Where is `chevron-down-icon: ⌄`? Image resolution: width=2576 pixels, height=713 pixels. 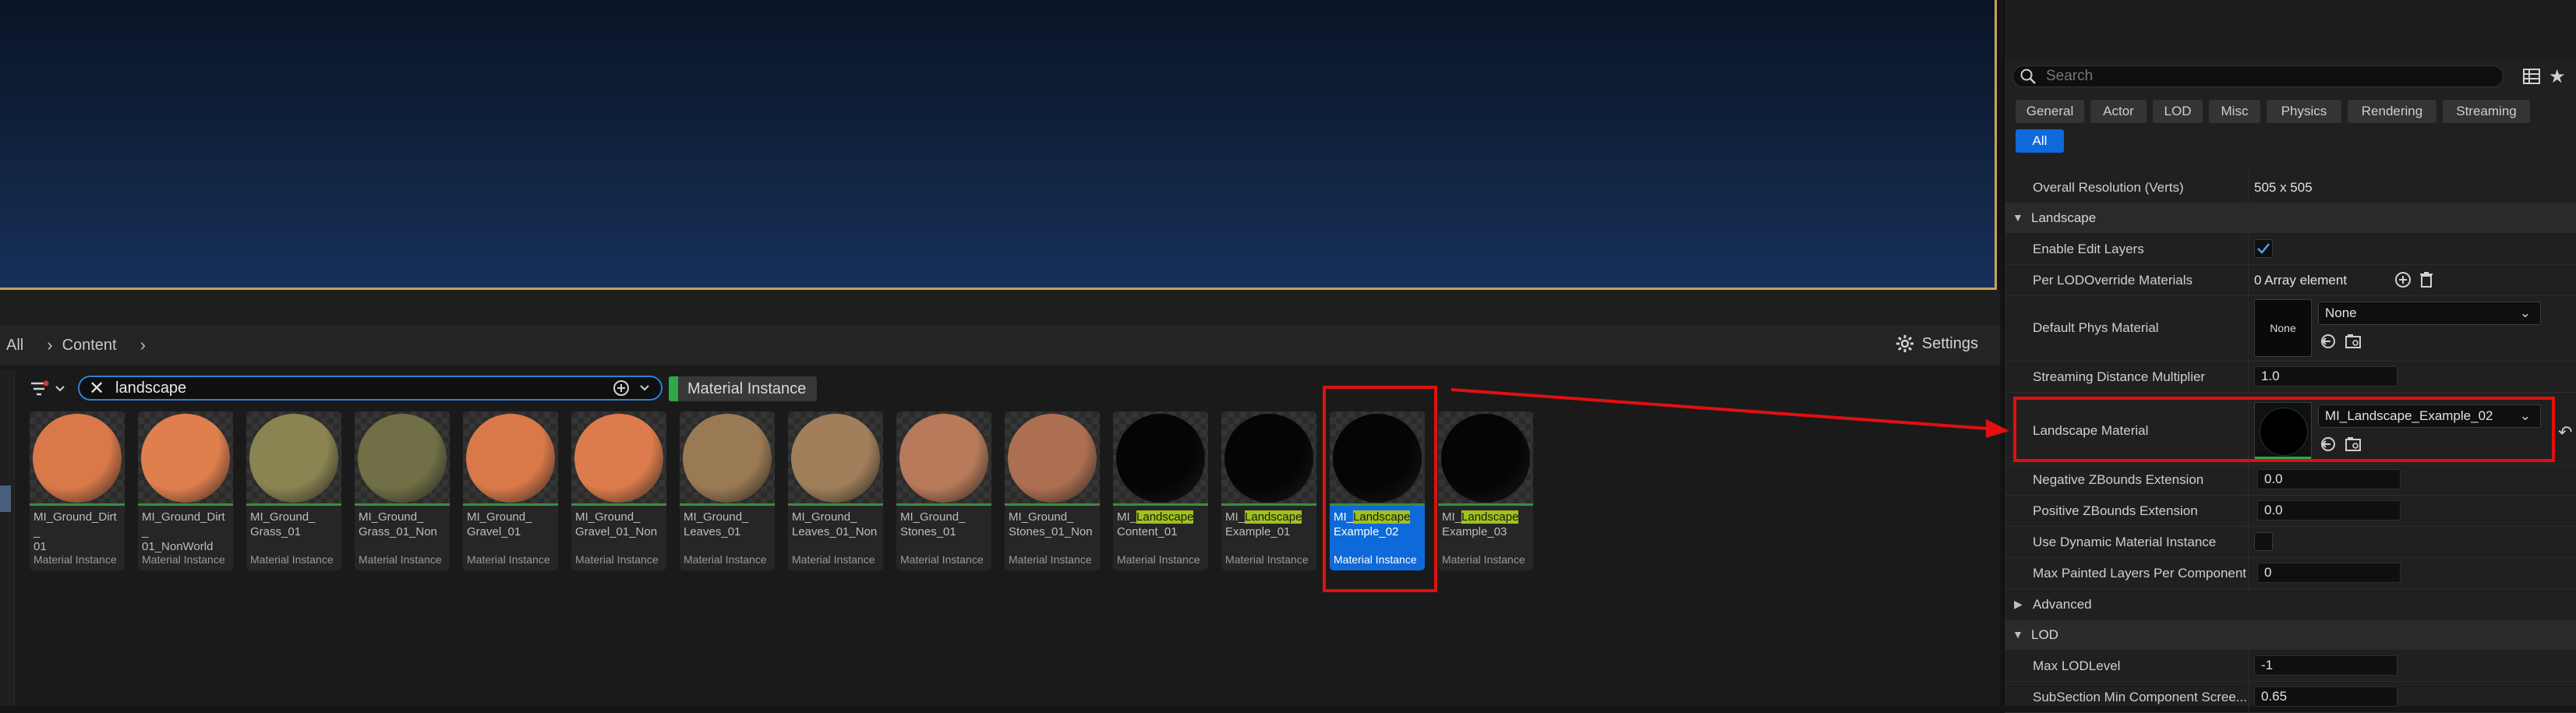
chevron-down-icon: ⌄ is located at coordinates (2525, 312).